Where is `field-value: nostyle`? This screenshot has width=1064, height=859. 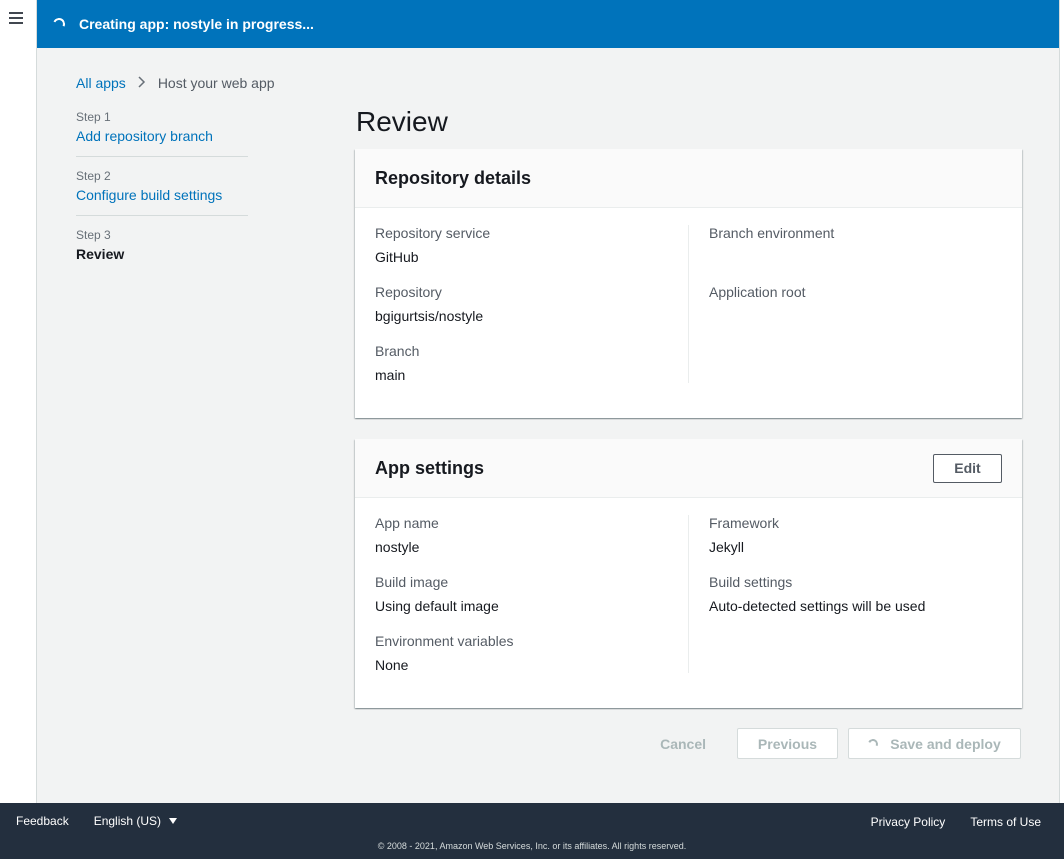 field-value: nostyle is located at coordinates (397, 547).